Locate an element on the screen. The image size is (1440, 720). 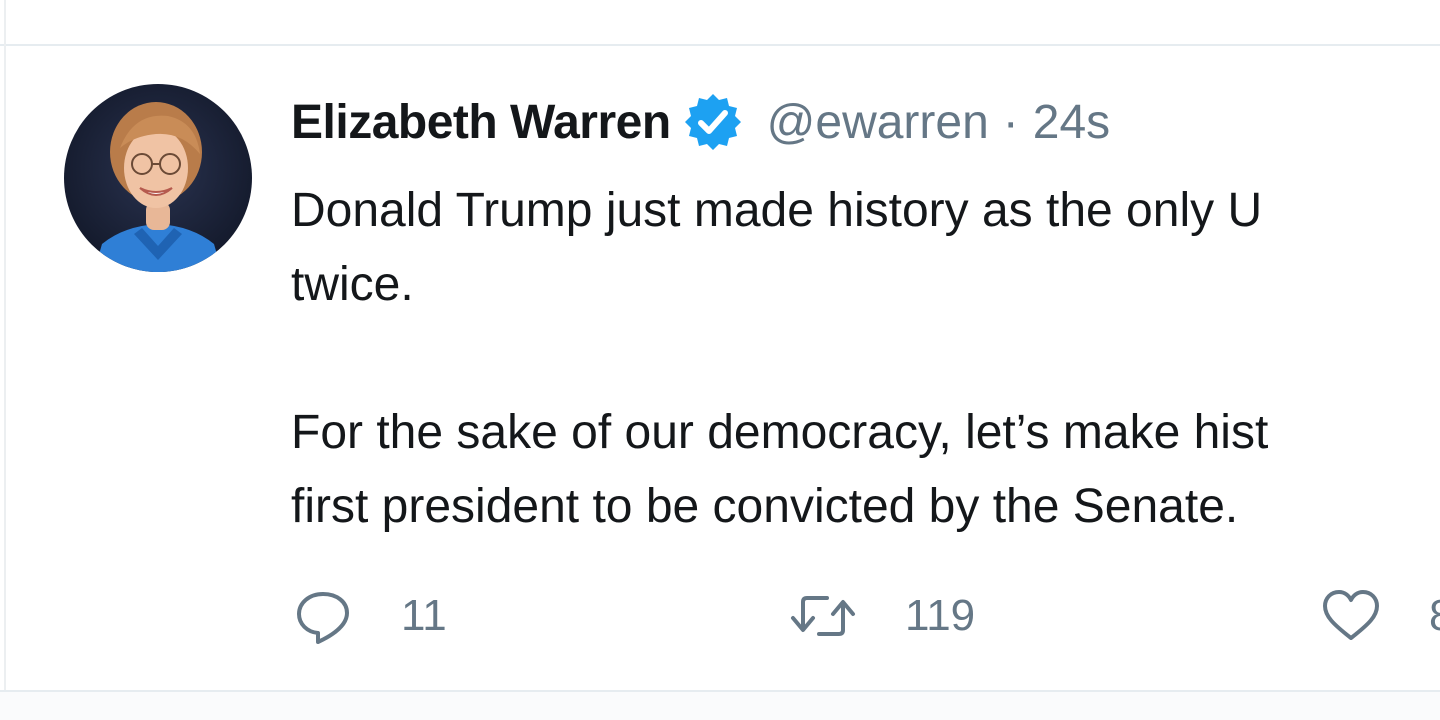
author-handle: @ewarren is located at coordinates (878, 122).